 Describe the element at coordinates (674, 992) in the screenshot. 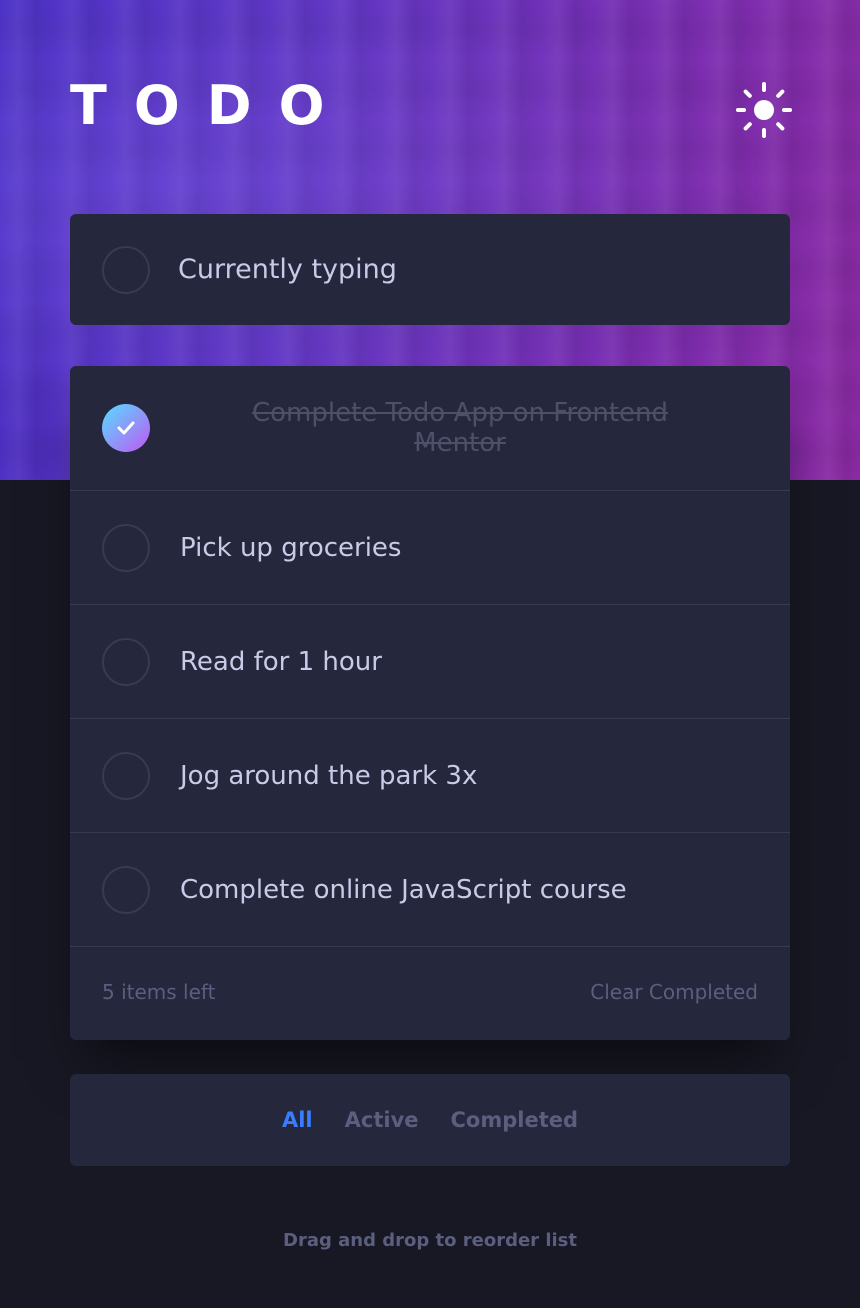

I see `clear-completed-button: Clear Completed` at that location.